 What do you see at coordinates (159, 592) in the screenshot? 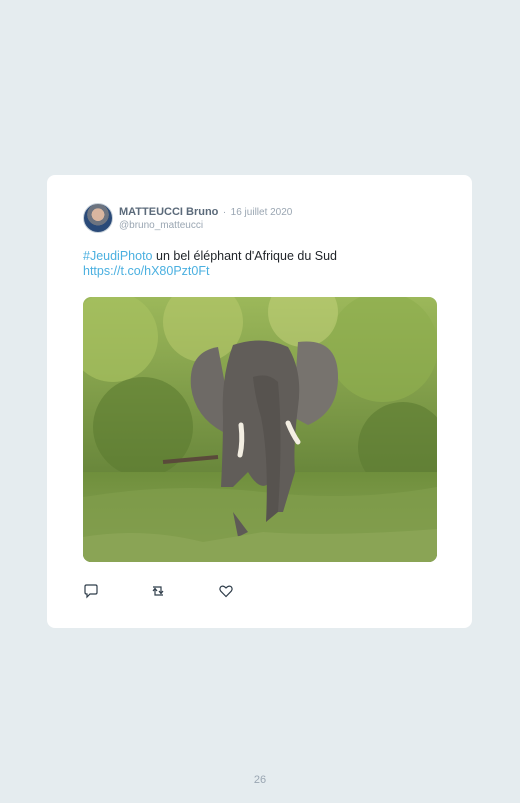
I see `retweet-icon` at bounding box center [159, 592].